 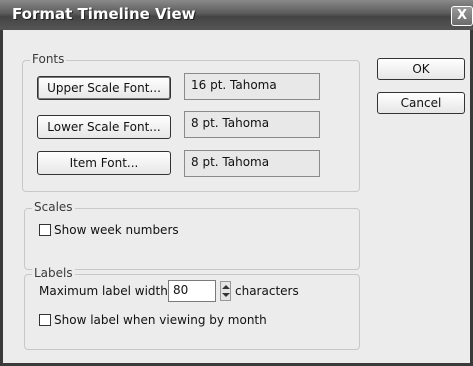 What do you see at coordinates (252, 124) in the screenshot?
I see `lower-scale-font-value: 8 pt. Tahoma` at bounding box center [252, 124].